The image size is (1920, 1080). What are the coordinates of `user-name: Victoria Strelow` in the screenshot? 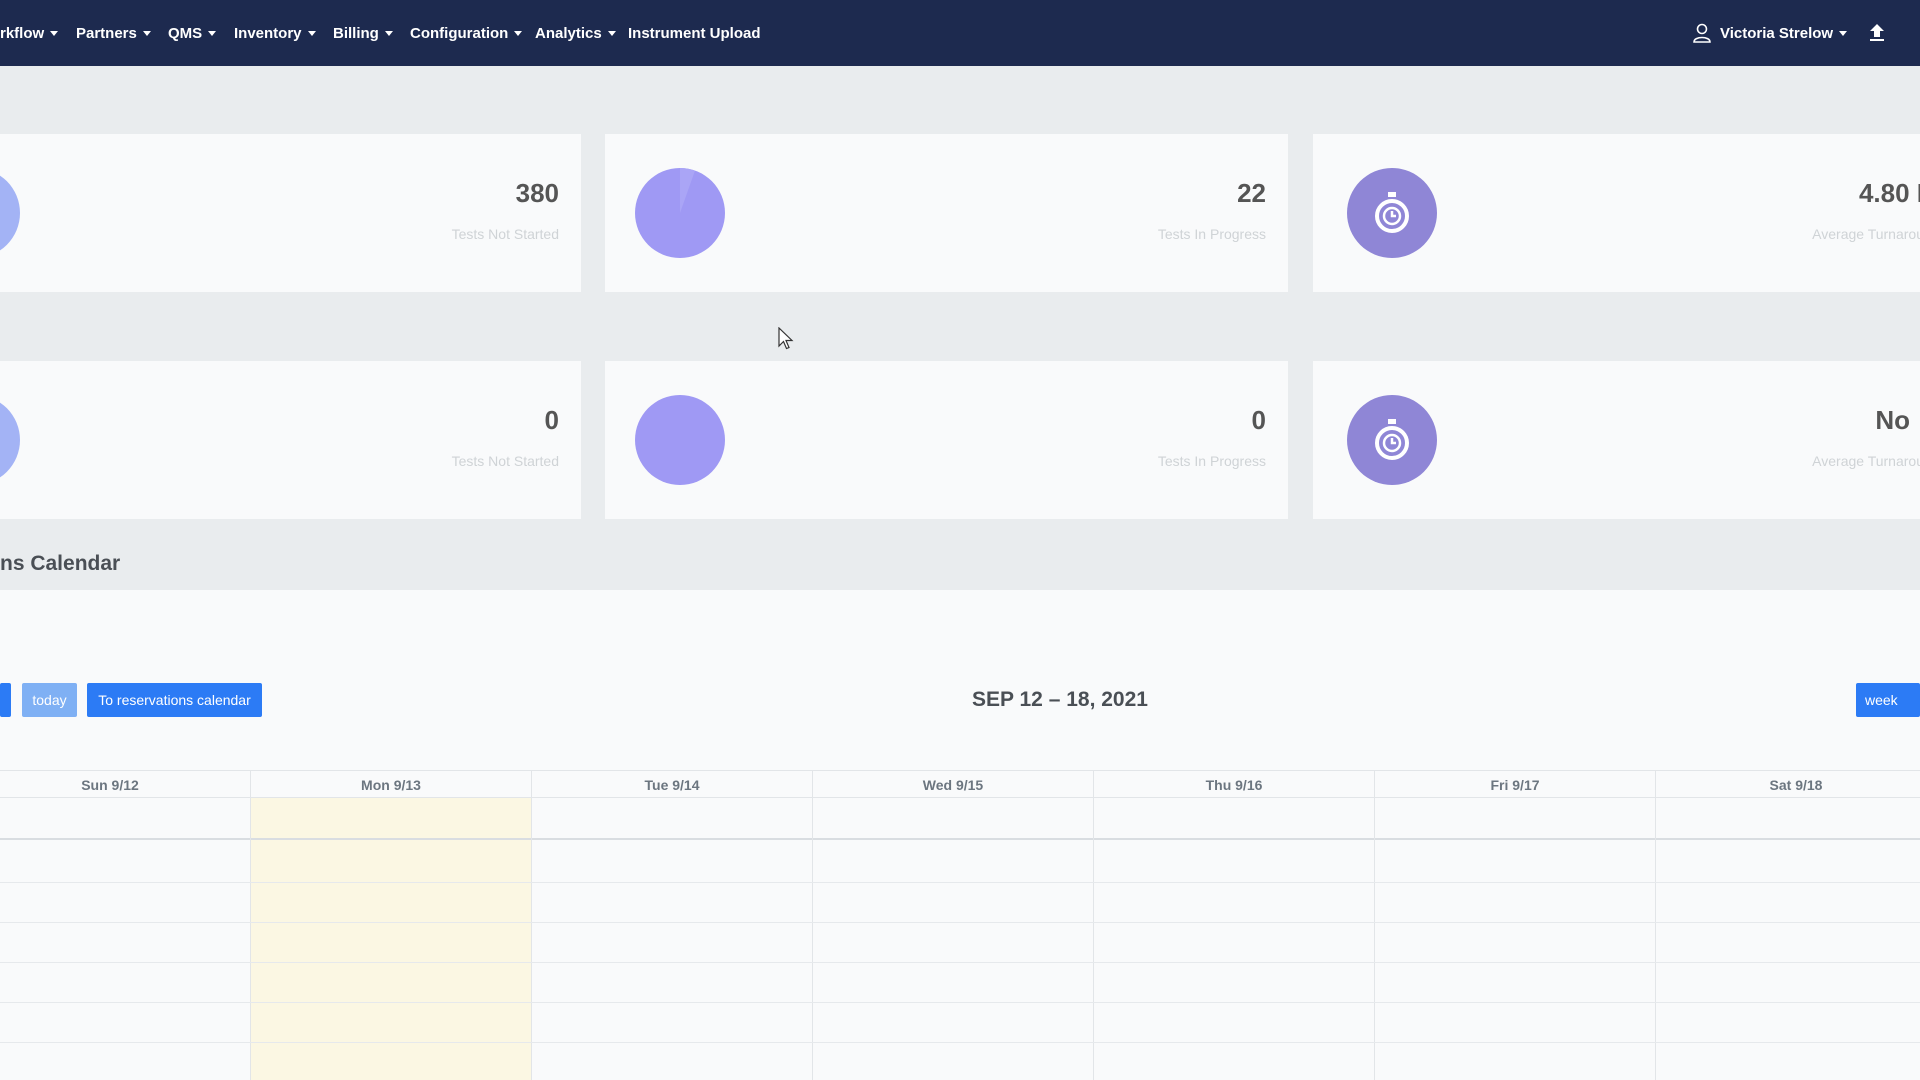 It's located at (1777, 33).